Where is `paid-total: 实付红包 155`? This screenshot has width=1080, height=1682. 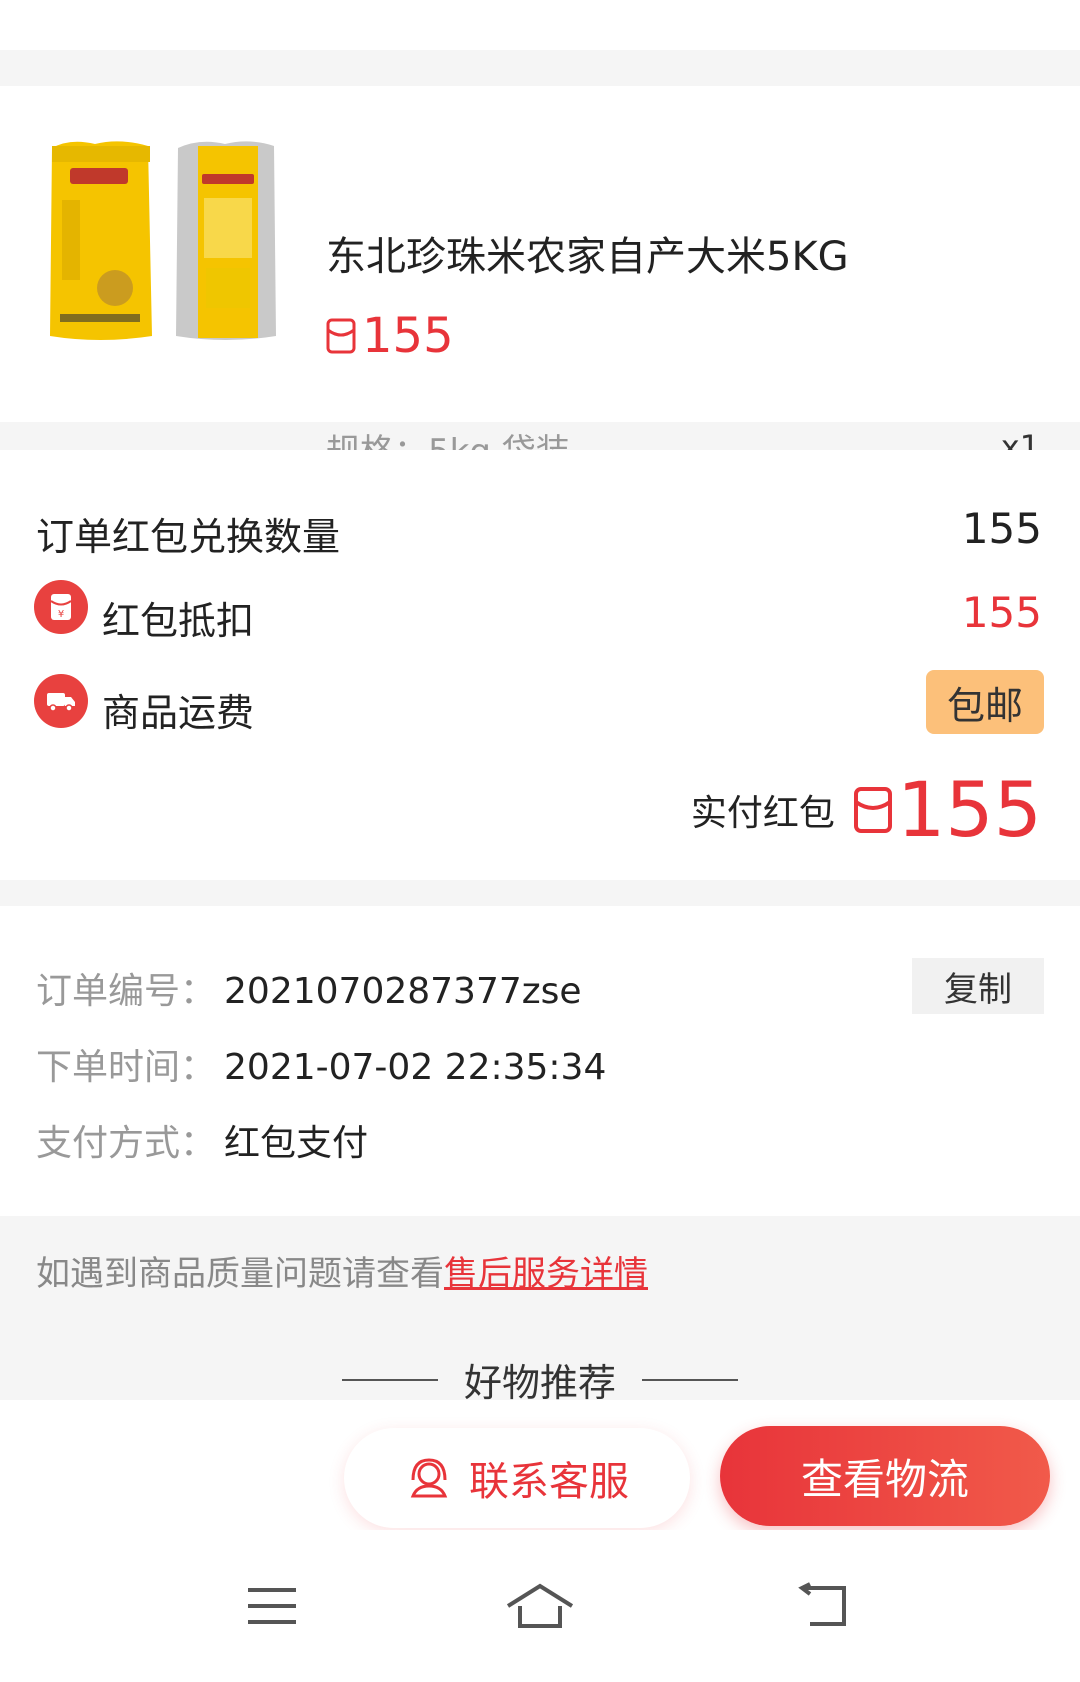 paid-total: 实付红包 155 is located at coordinates (866, 810).